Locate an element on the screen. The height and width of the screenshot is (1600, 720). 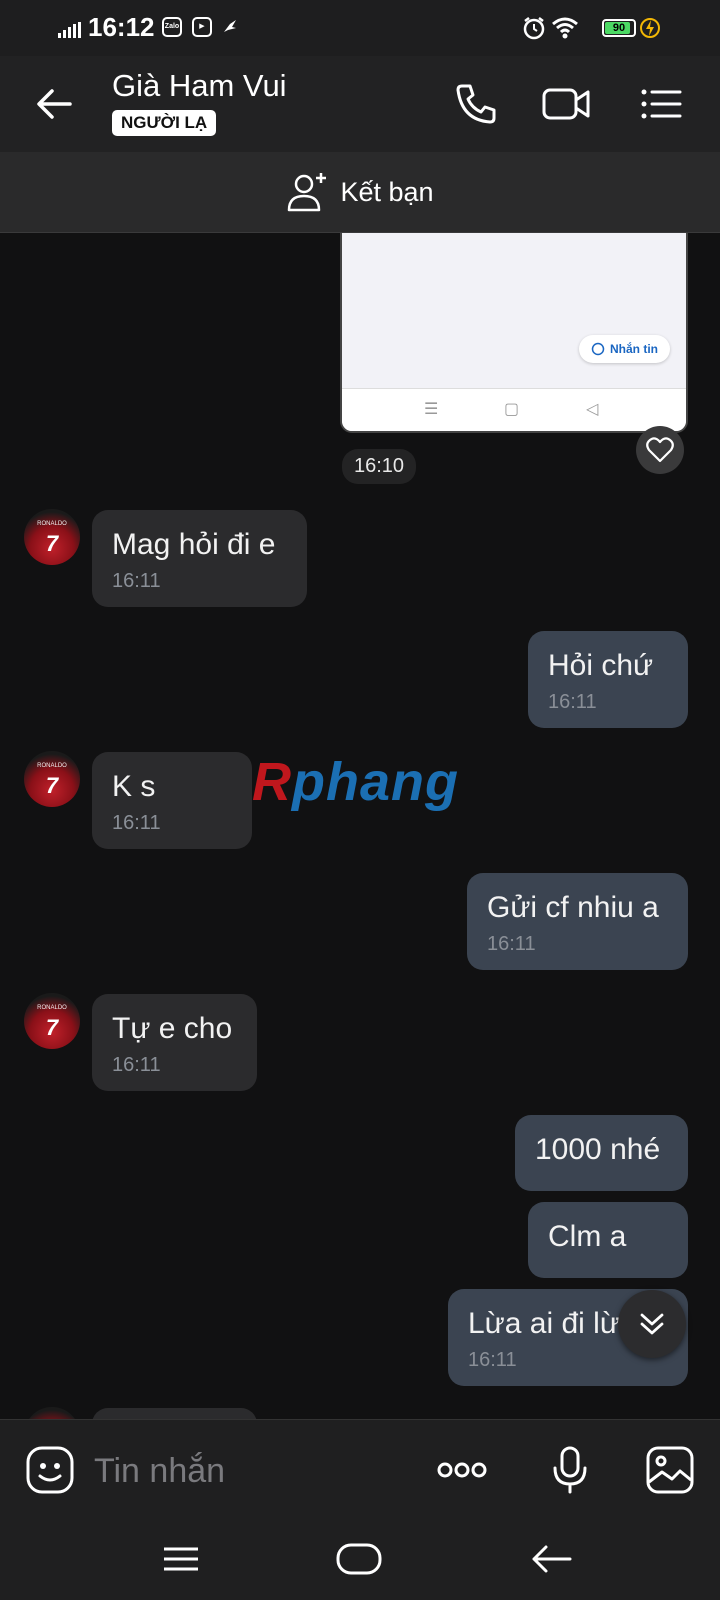
home-button is located at coordinates (359, 1559).